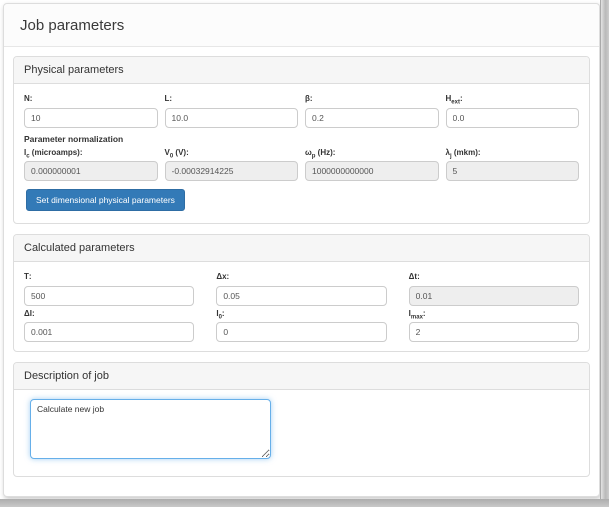 The image size is (609, 507). I want to click on field-ic: Ic (microamps):, so click(91, 163).